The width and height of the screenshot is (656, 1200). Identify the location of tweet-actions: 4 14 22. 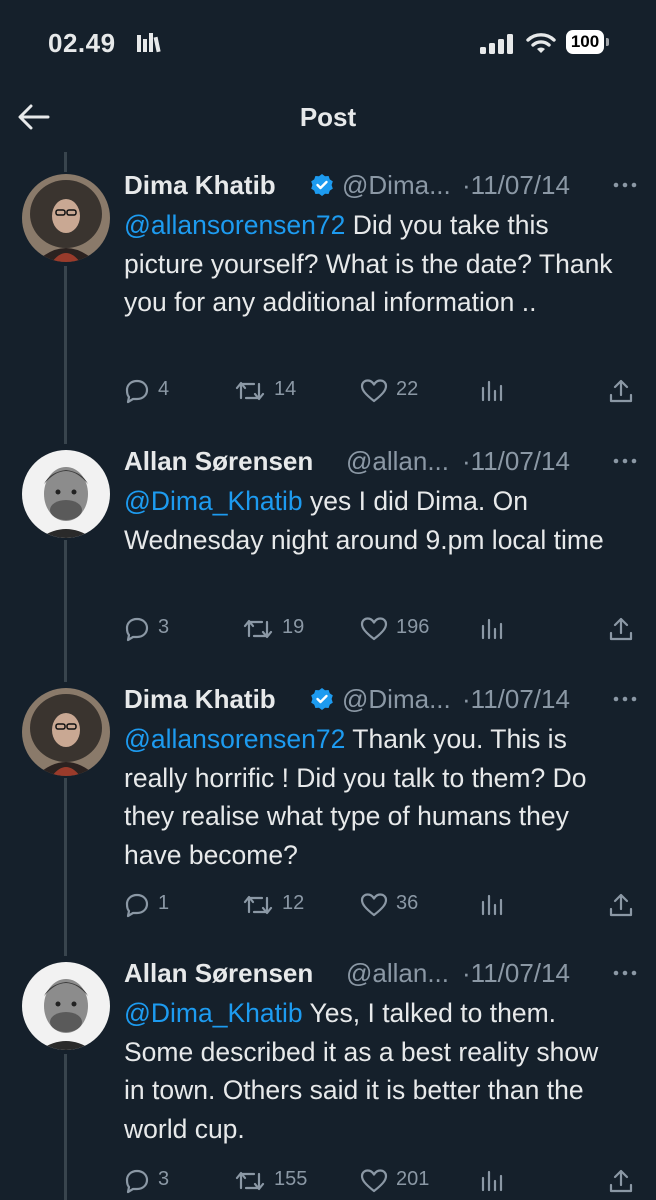
(384, 391).